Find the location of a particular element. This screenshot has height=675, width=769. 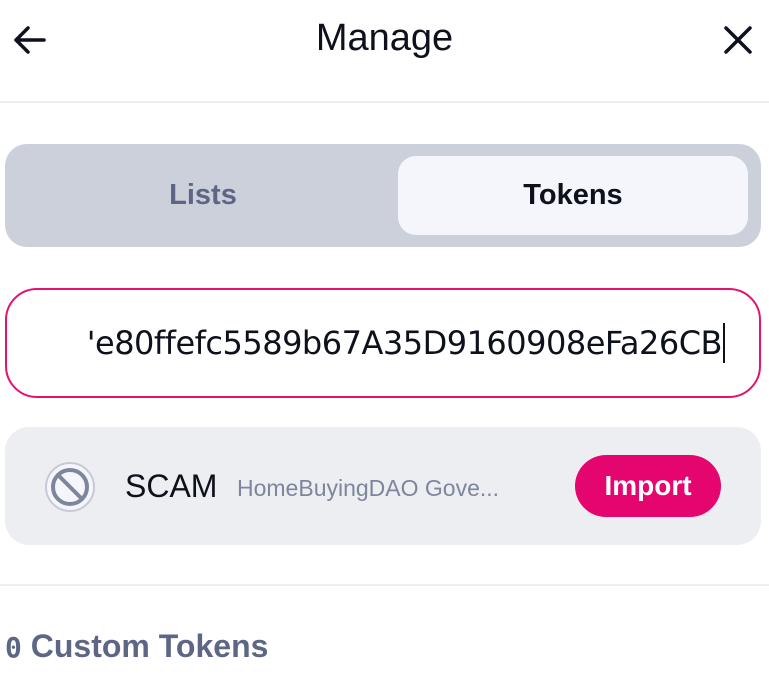

import-button: Import is located at coordinates (648, 486).